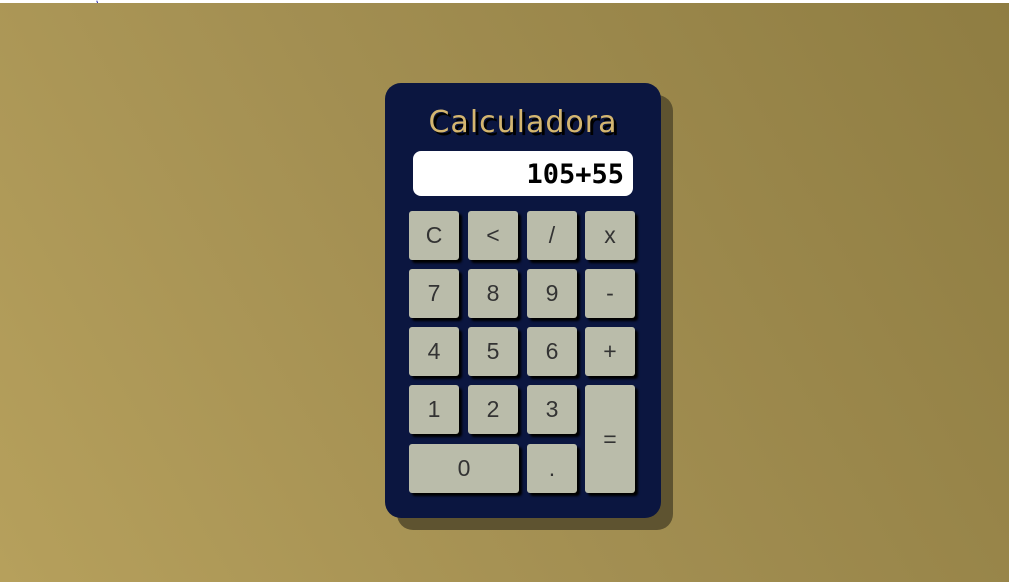  Describe the element at coordinates (610, 235) in the screenshot. I see `multiply-button: x` at that location.